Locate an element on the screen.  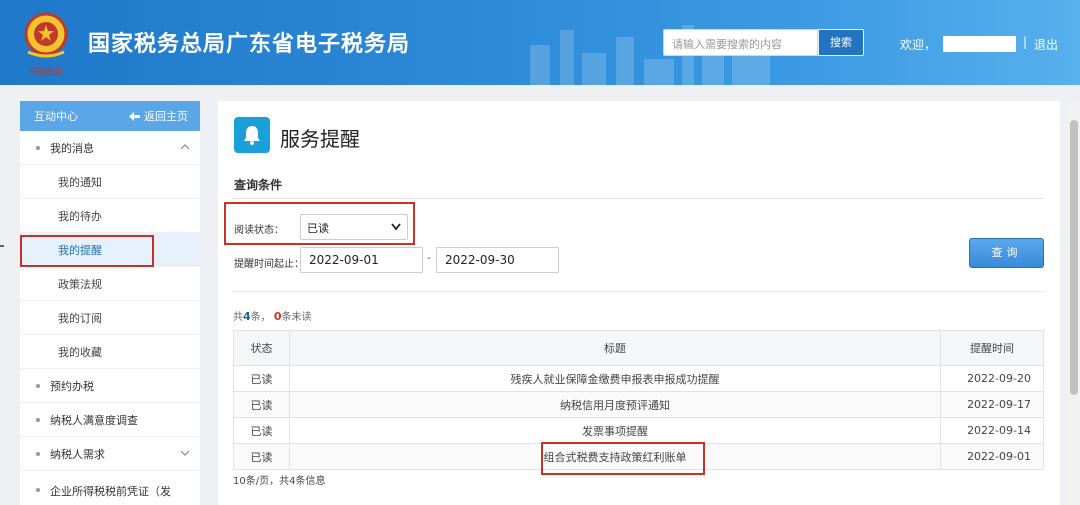
sidebar-group-my-messages: 我的消息 is located at coordinates (110, 148).